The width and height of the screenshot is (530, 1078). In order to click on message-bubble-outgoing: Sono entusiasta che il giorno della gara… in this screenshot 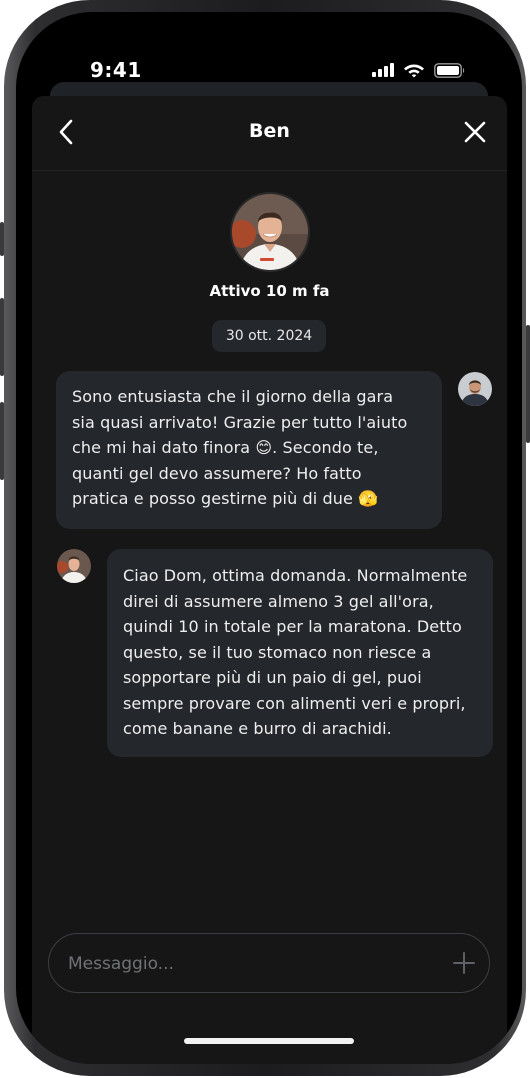, I will do `click(249, 450)`.